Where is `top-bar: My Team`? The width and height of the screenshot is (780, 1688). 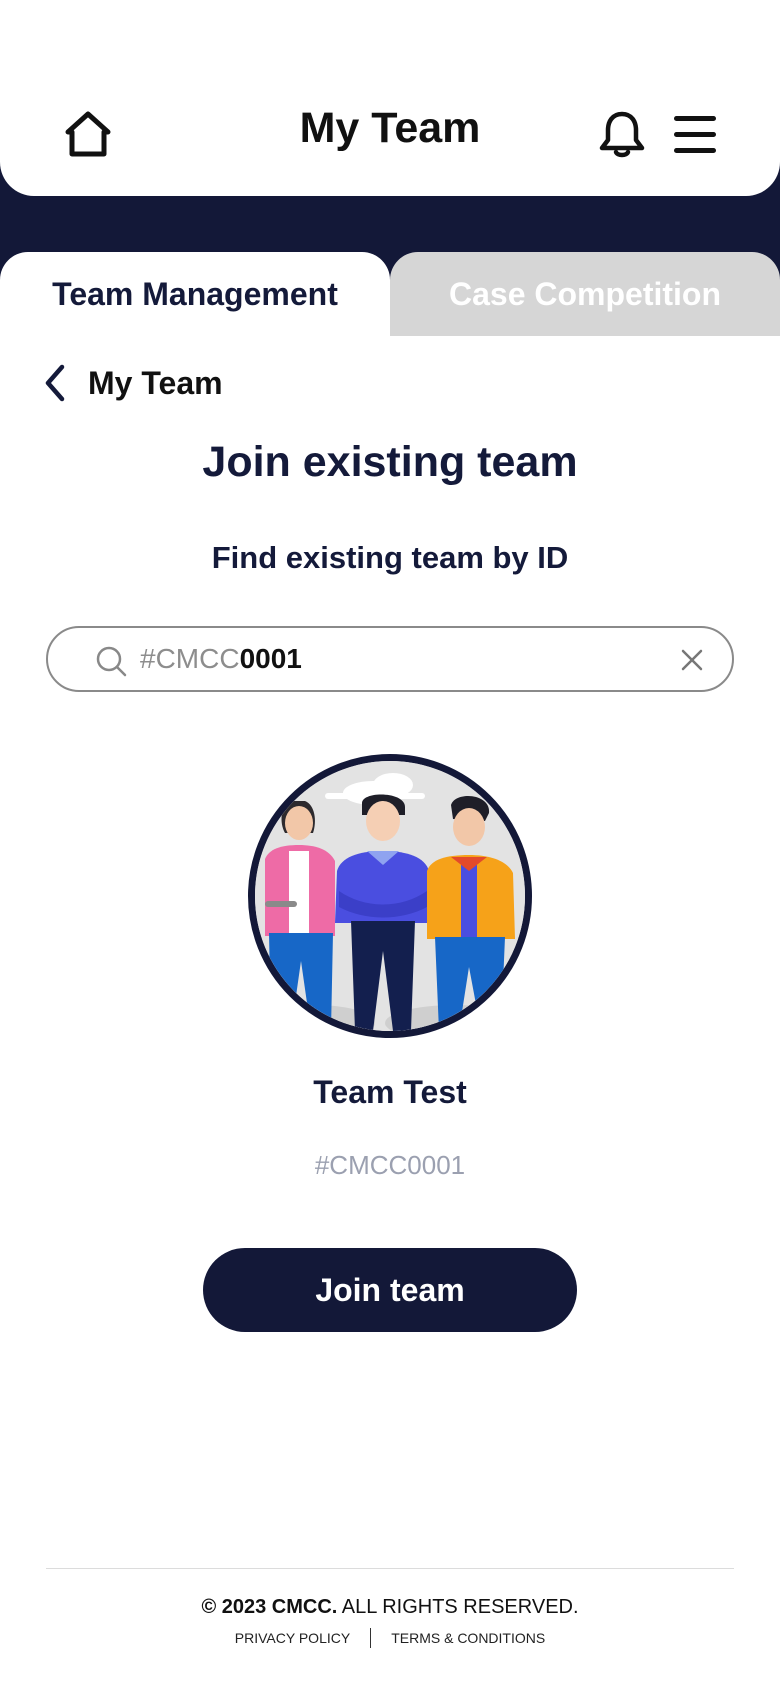 top-bar: My Team is located at coordinates (390, 128).